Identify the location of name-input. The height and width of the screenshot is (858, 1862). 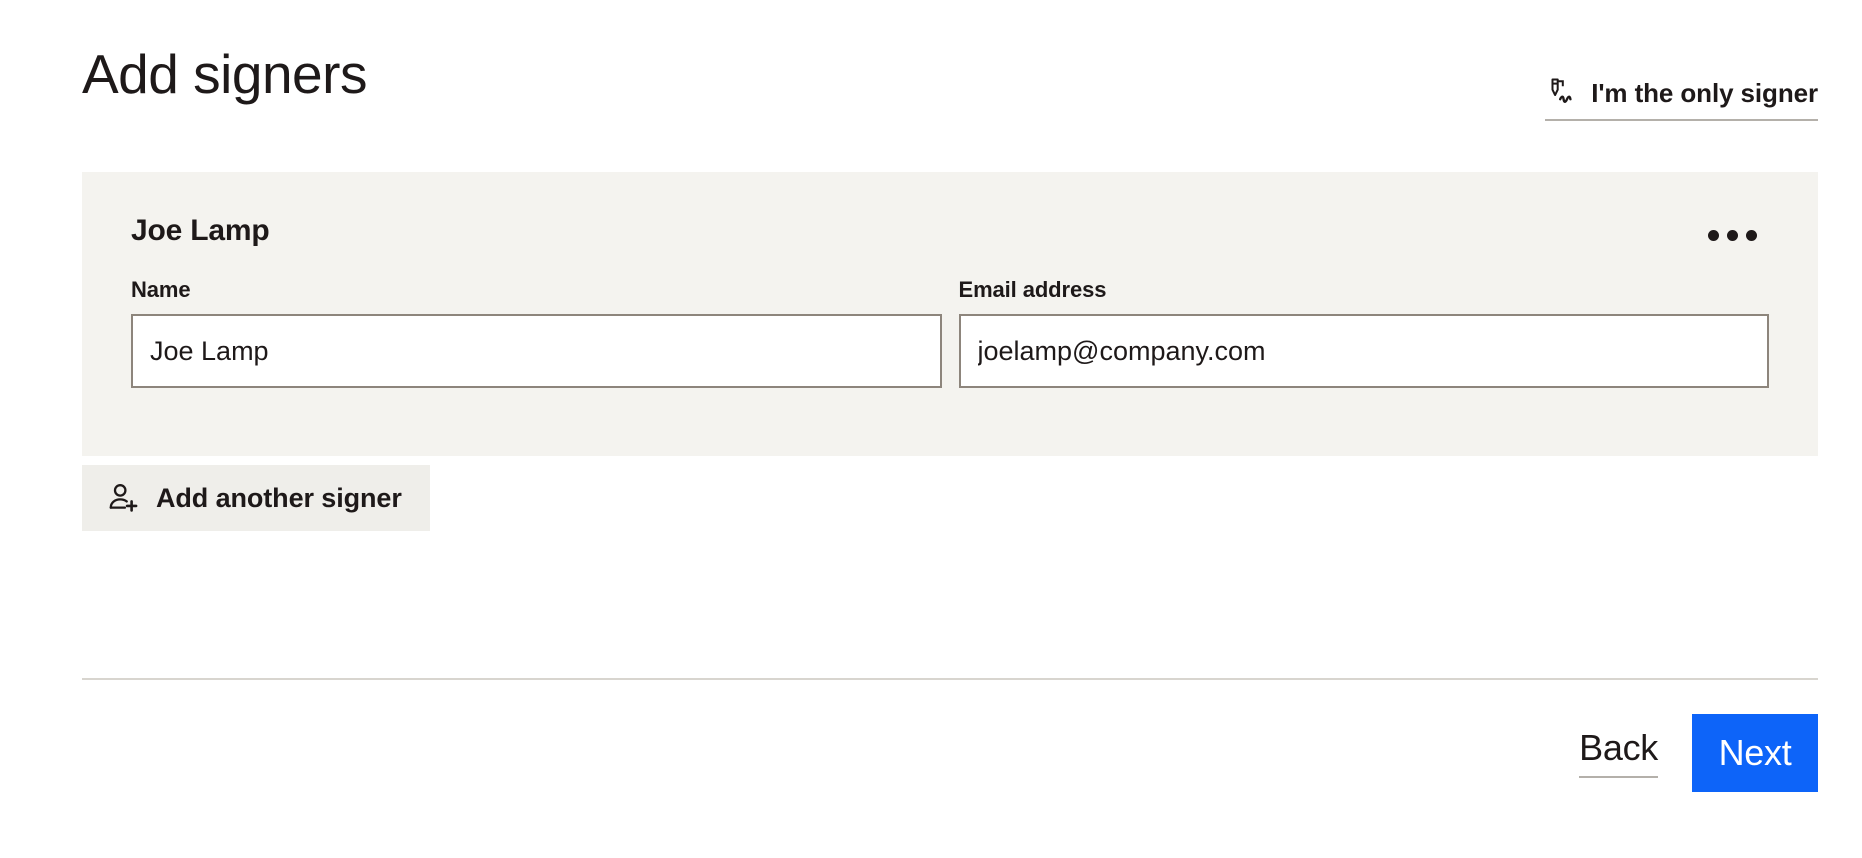
(536, 351).